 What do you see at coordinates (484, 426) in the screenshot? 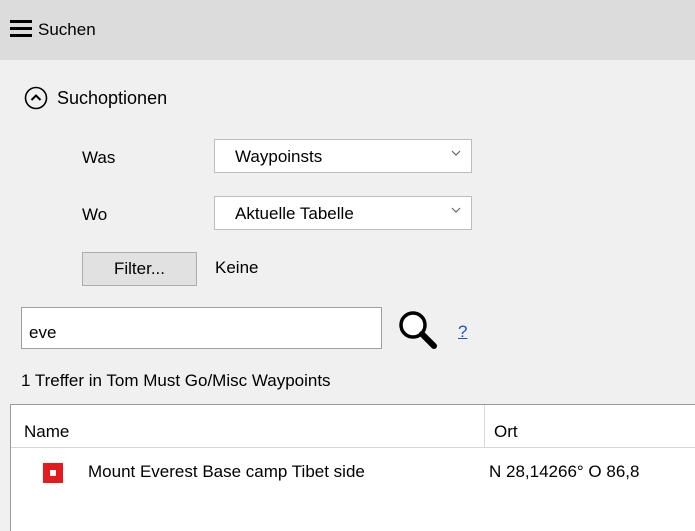
I see `column-separator` at bounding box center [484, 426].